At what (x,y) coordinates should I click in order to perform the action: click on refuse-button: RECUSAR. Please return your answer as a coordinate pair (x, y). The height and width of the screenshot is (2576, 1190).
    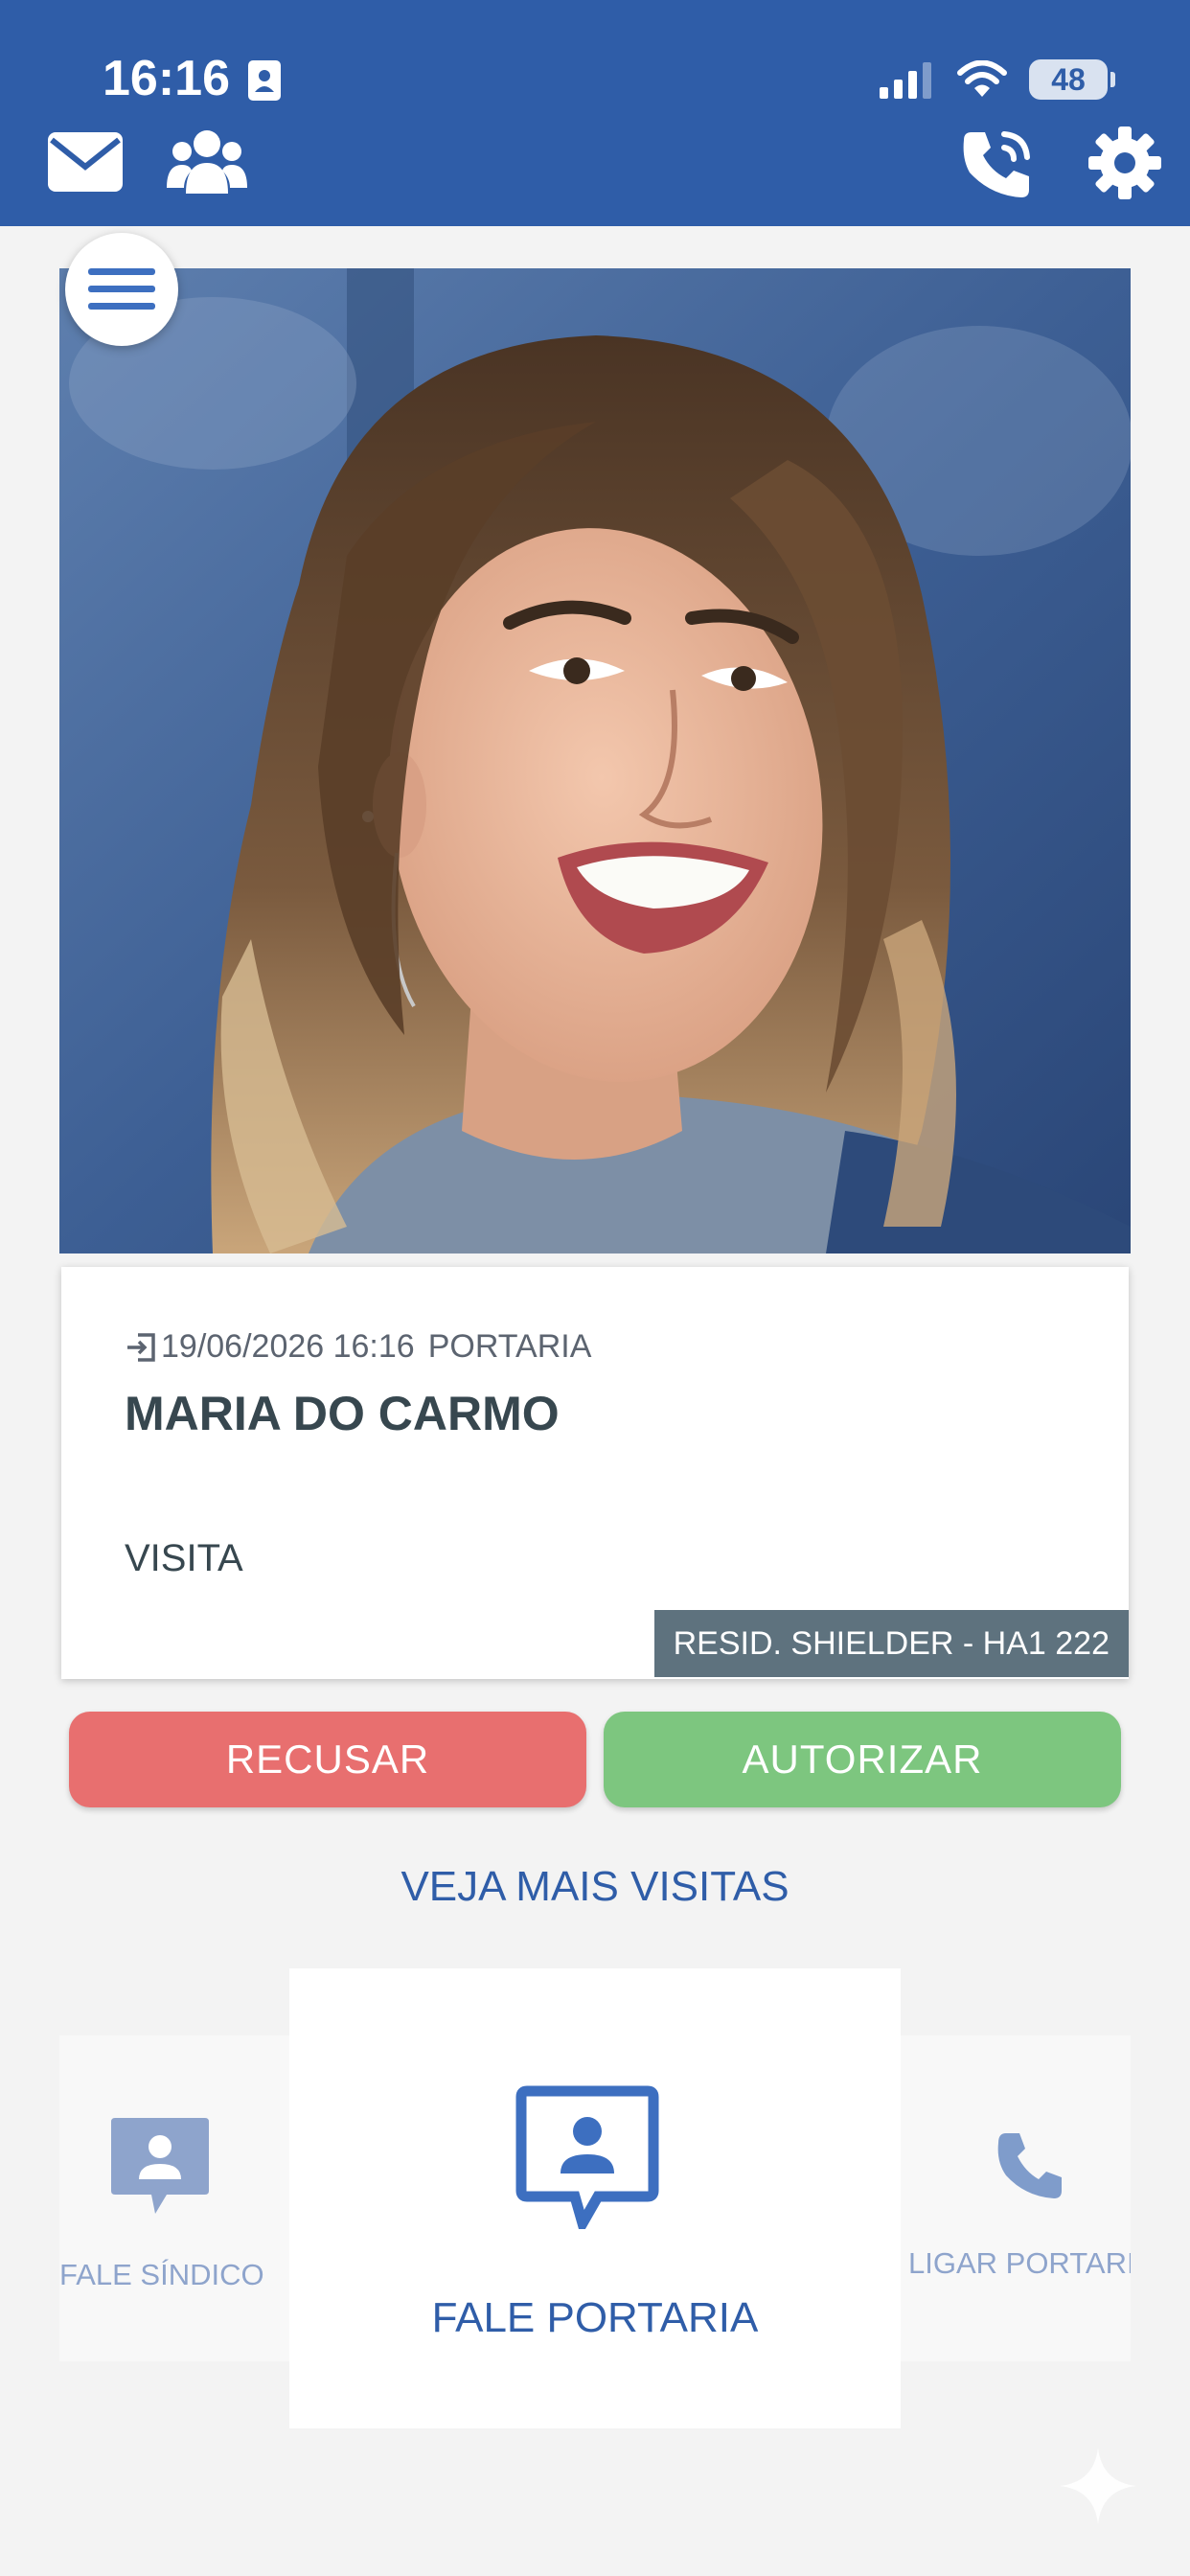
    Looking at the image, I should click on (327, 1759).